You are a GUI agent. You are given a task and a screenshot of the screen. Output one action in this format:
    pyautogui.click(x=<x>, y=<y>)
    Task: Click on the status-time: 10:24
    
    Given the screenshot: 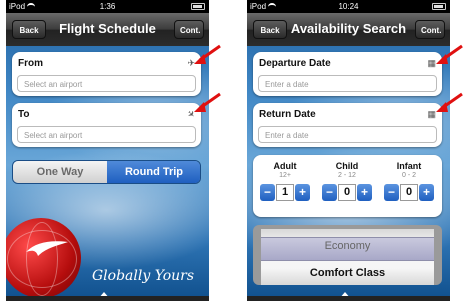 What is the action you would take?
    pyautogui.click(x=348, y=6)
    